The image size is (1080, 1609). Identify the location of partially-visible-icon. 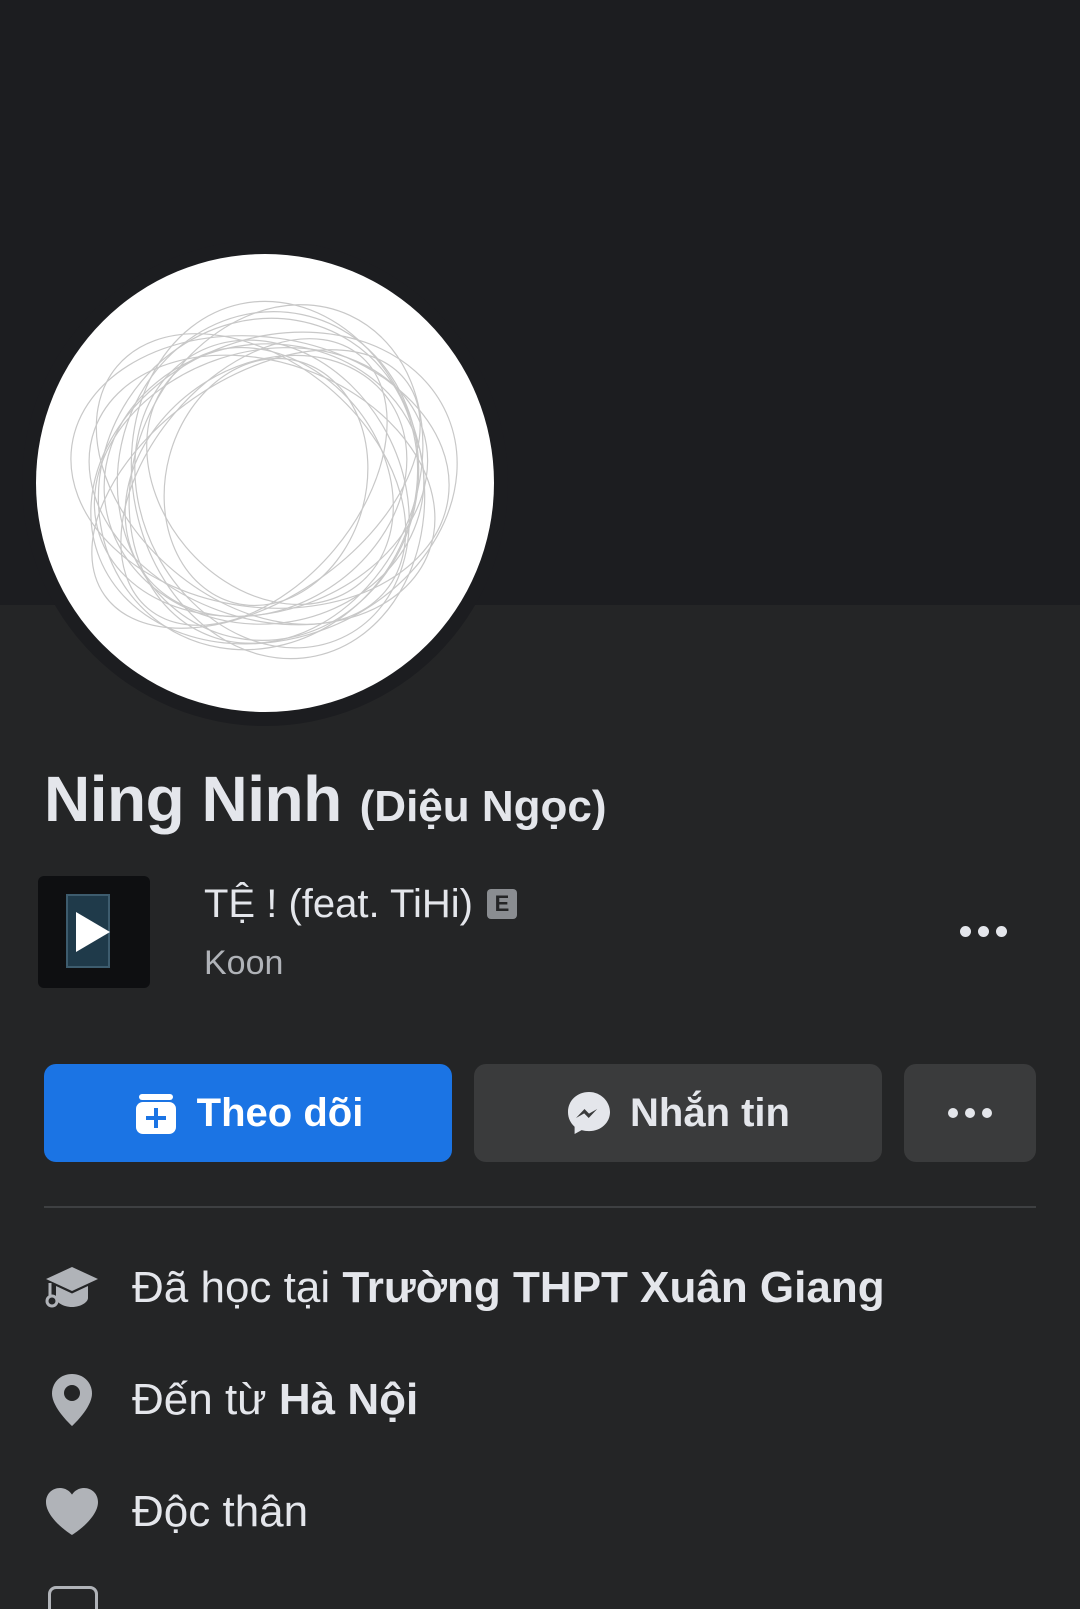
(73, 1597).